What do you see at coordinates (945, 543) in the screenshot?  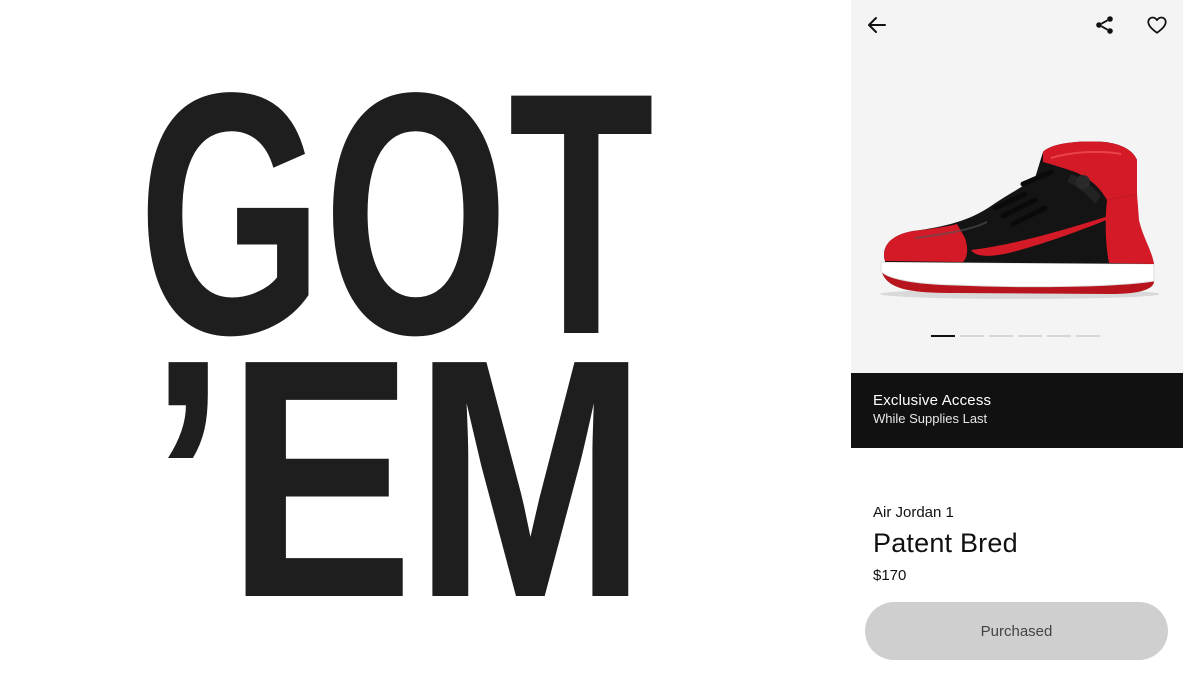 I see `product-name: Patent Bred` at bounding box center [945, 543].